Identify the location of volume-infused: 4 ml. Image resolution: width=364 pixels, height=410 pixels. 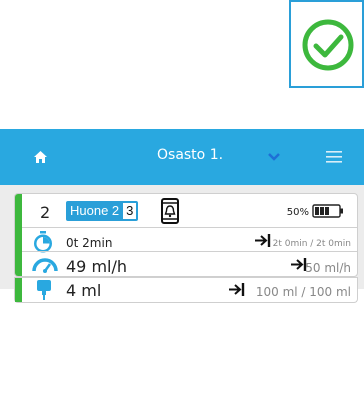
(84, 290).